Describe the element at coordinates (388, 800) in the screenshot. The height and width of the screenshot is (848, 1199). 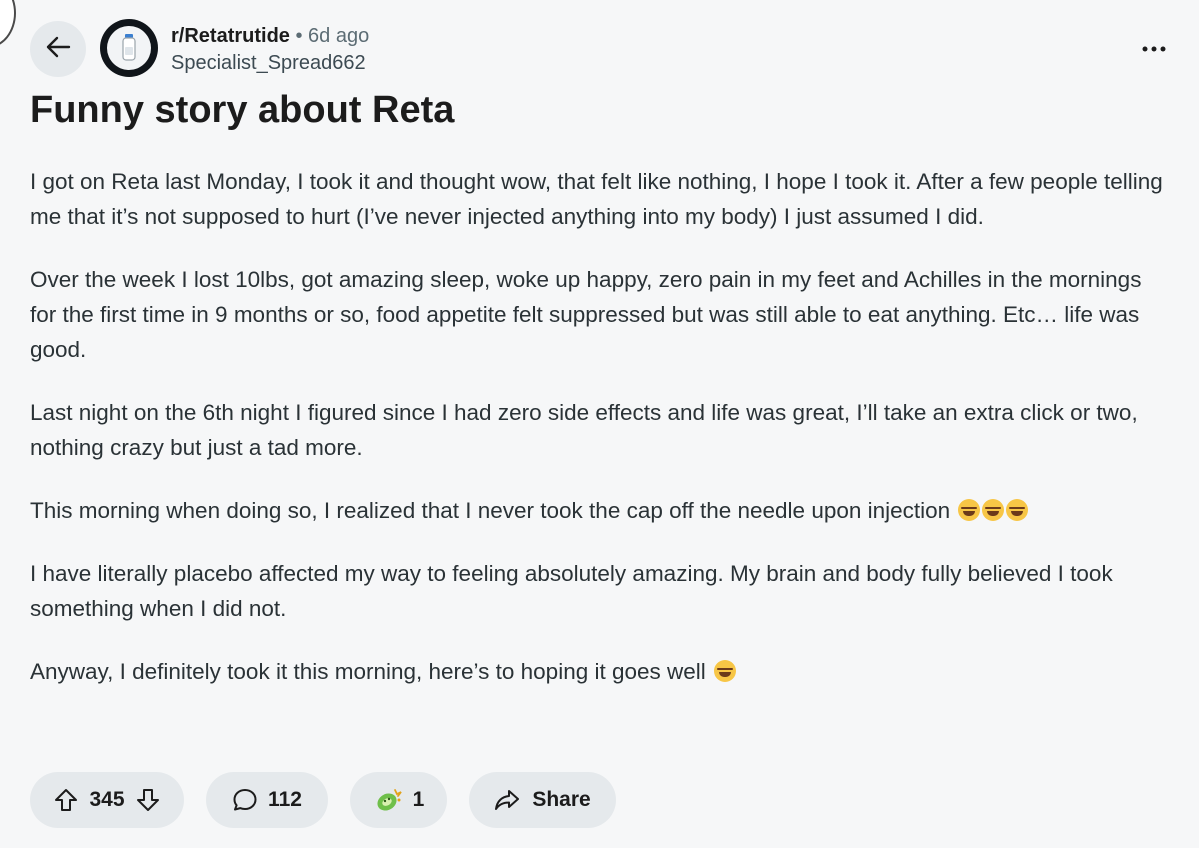
I see `award-icon` at that location.